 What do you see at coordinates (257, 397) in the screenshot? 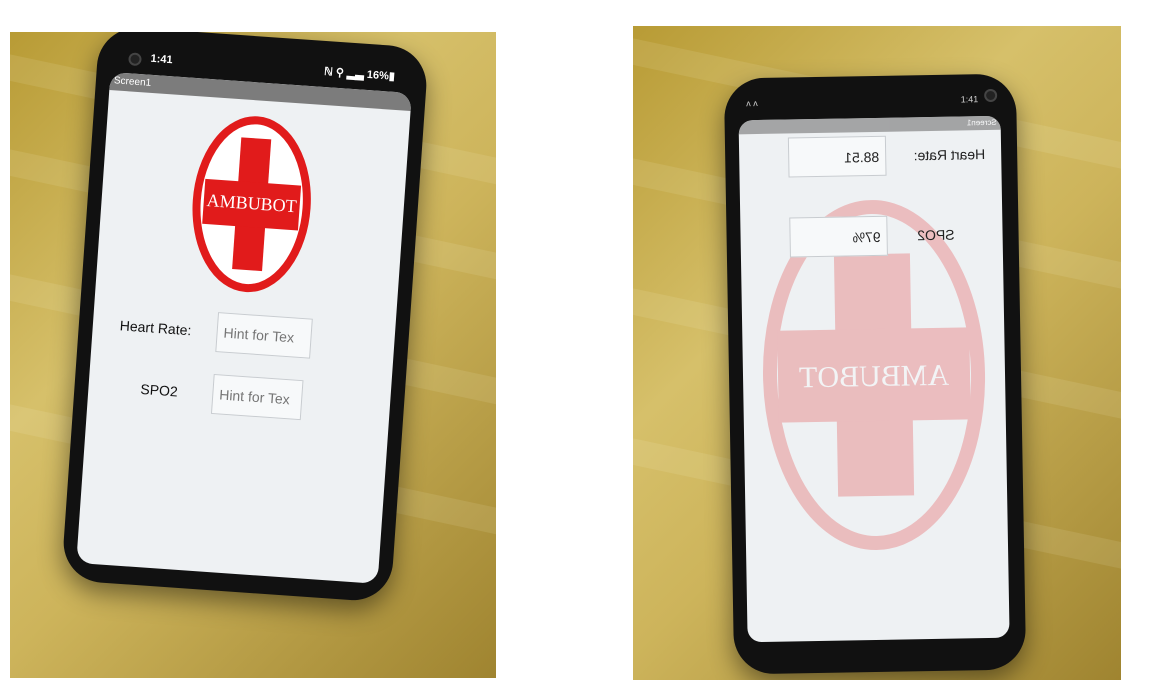
I see `spo2-input` at bounding box center [257, 397].